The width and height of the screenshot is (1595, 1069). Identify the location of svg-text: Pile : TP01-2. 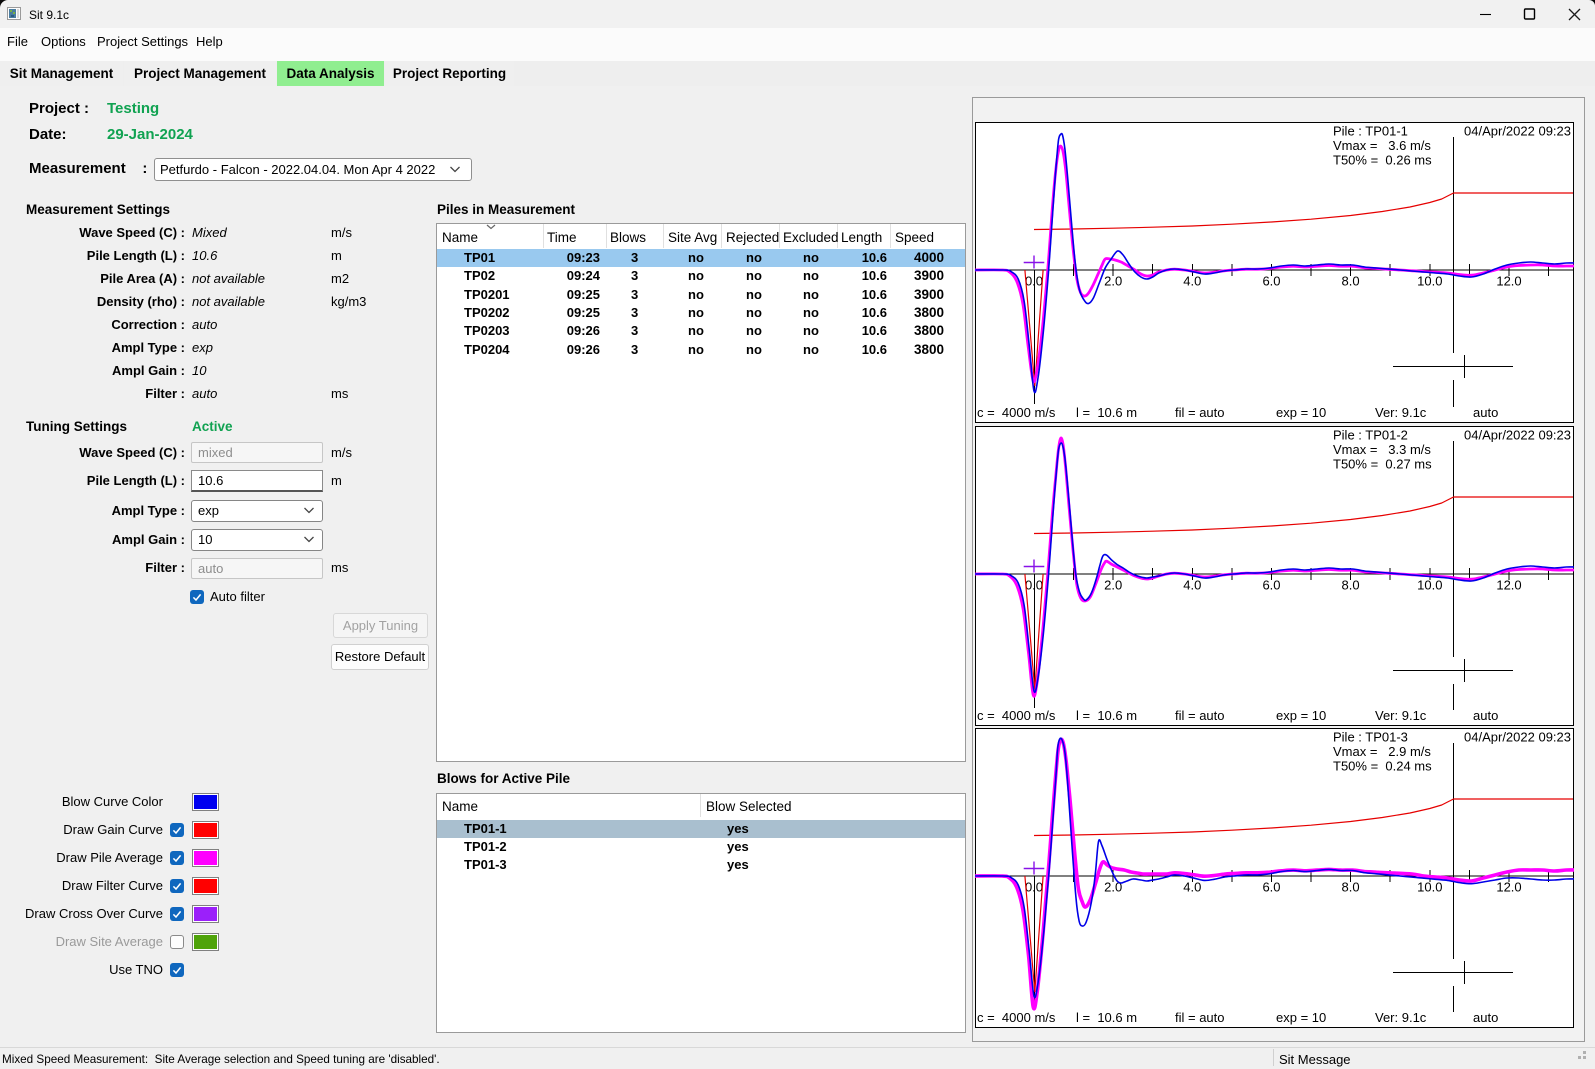
(1370, 435).